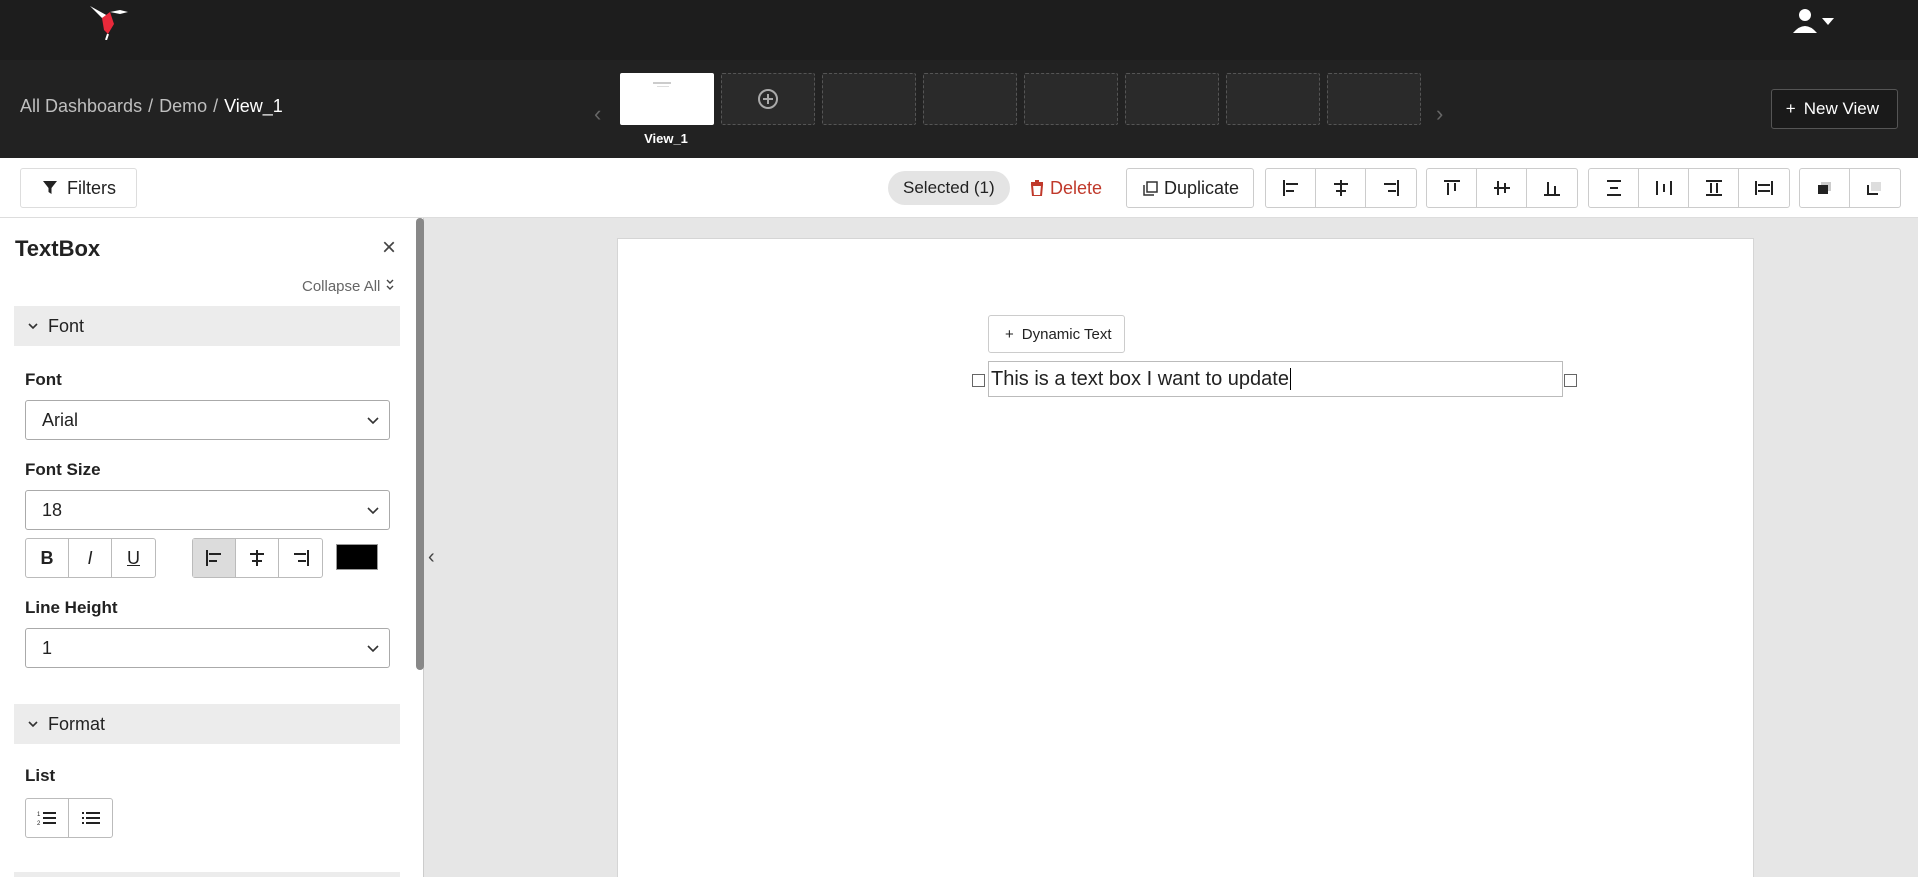 This screenshot has width=1918, height=877. I want to click on bullet-list-button, so click(90, 818).